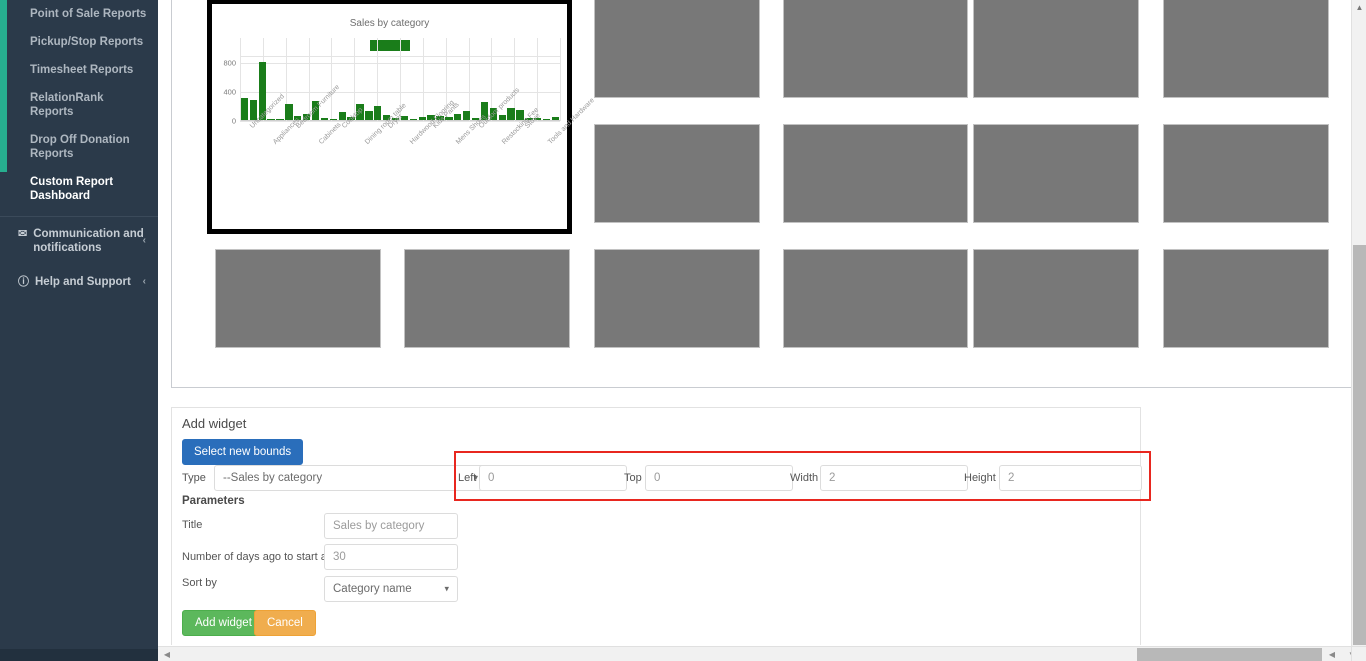 The image size is (1366, 661). Describe the element at coordinates (223, 623) in the screenshot. I see `add-widget-submit-button: Add widget` at that location.